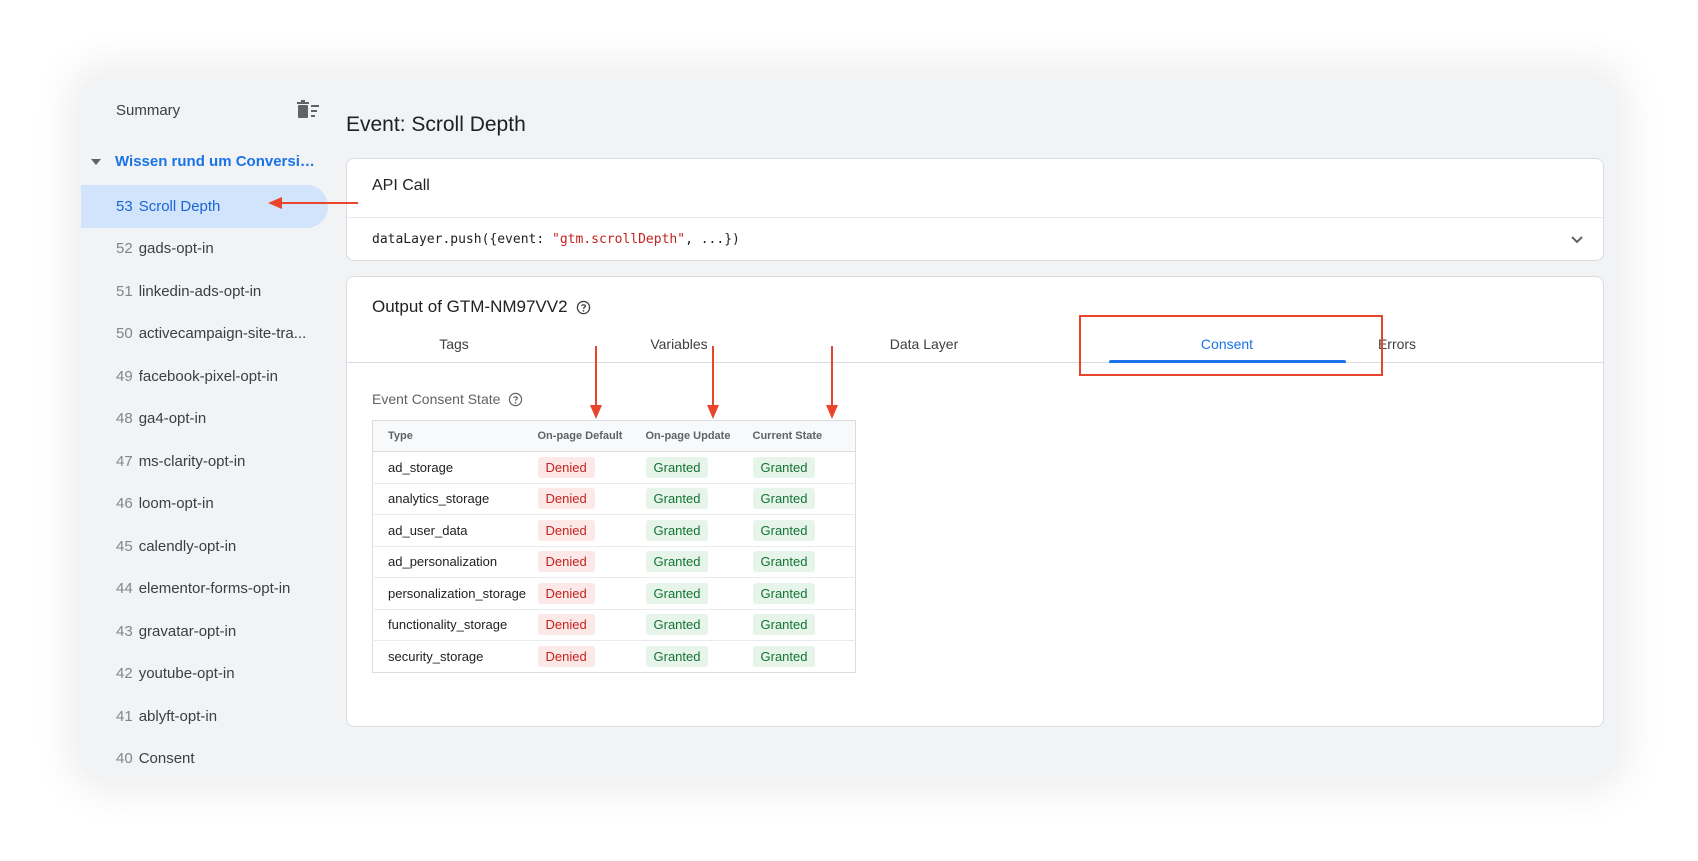 Image resolution: width=1698 pixels, height=861 pixels. Describe the element at coordinates (712, 239) in the screenshot. I see `code-suffix: , ...})` at that location.